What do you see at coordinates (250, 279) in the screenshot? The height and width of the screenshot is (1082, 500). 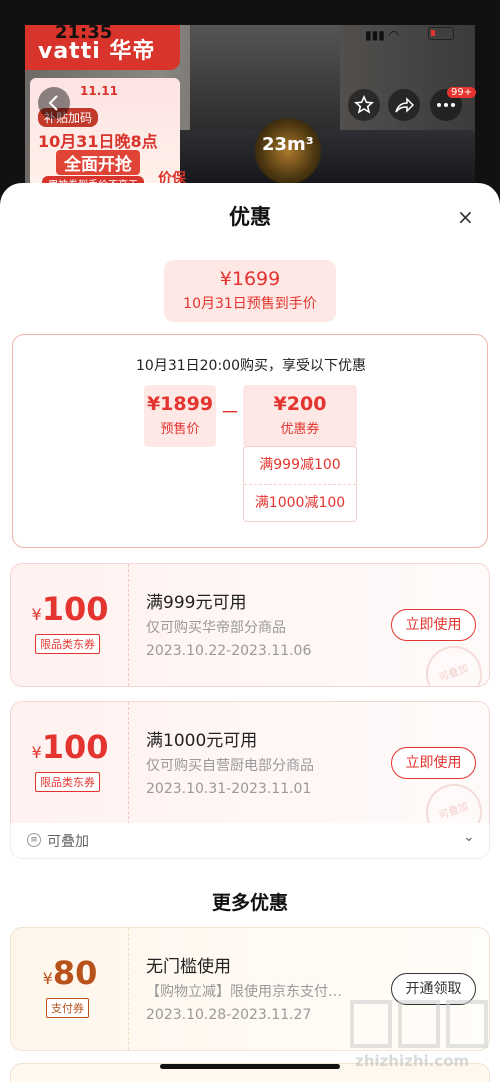 I see `final-price: ¥1699` at bounding box center [250, 279].